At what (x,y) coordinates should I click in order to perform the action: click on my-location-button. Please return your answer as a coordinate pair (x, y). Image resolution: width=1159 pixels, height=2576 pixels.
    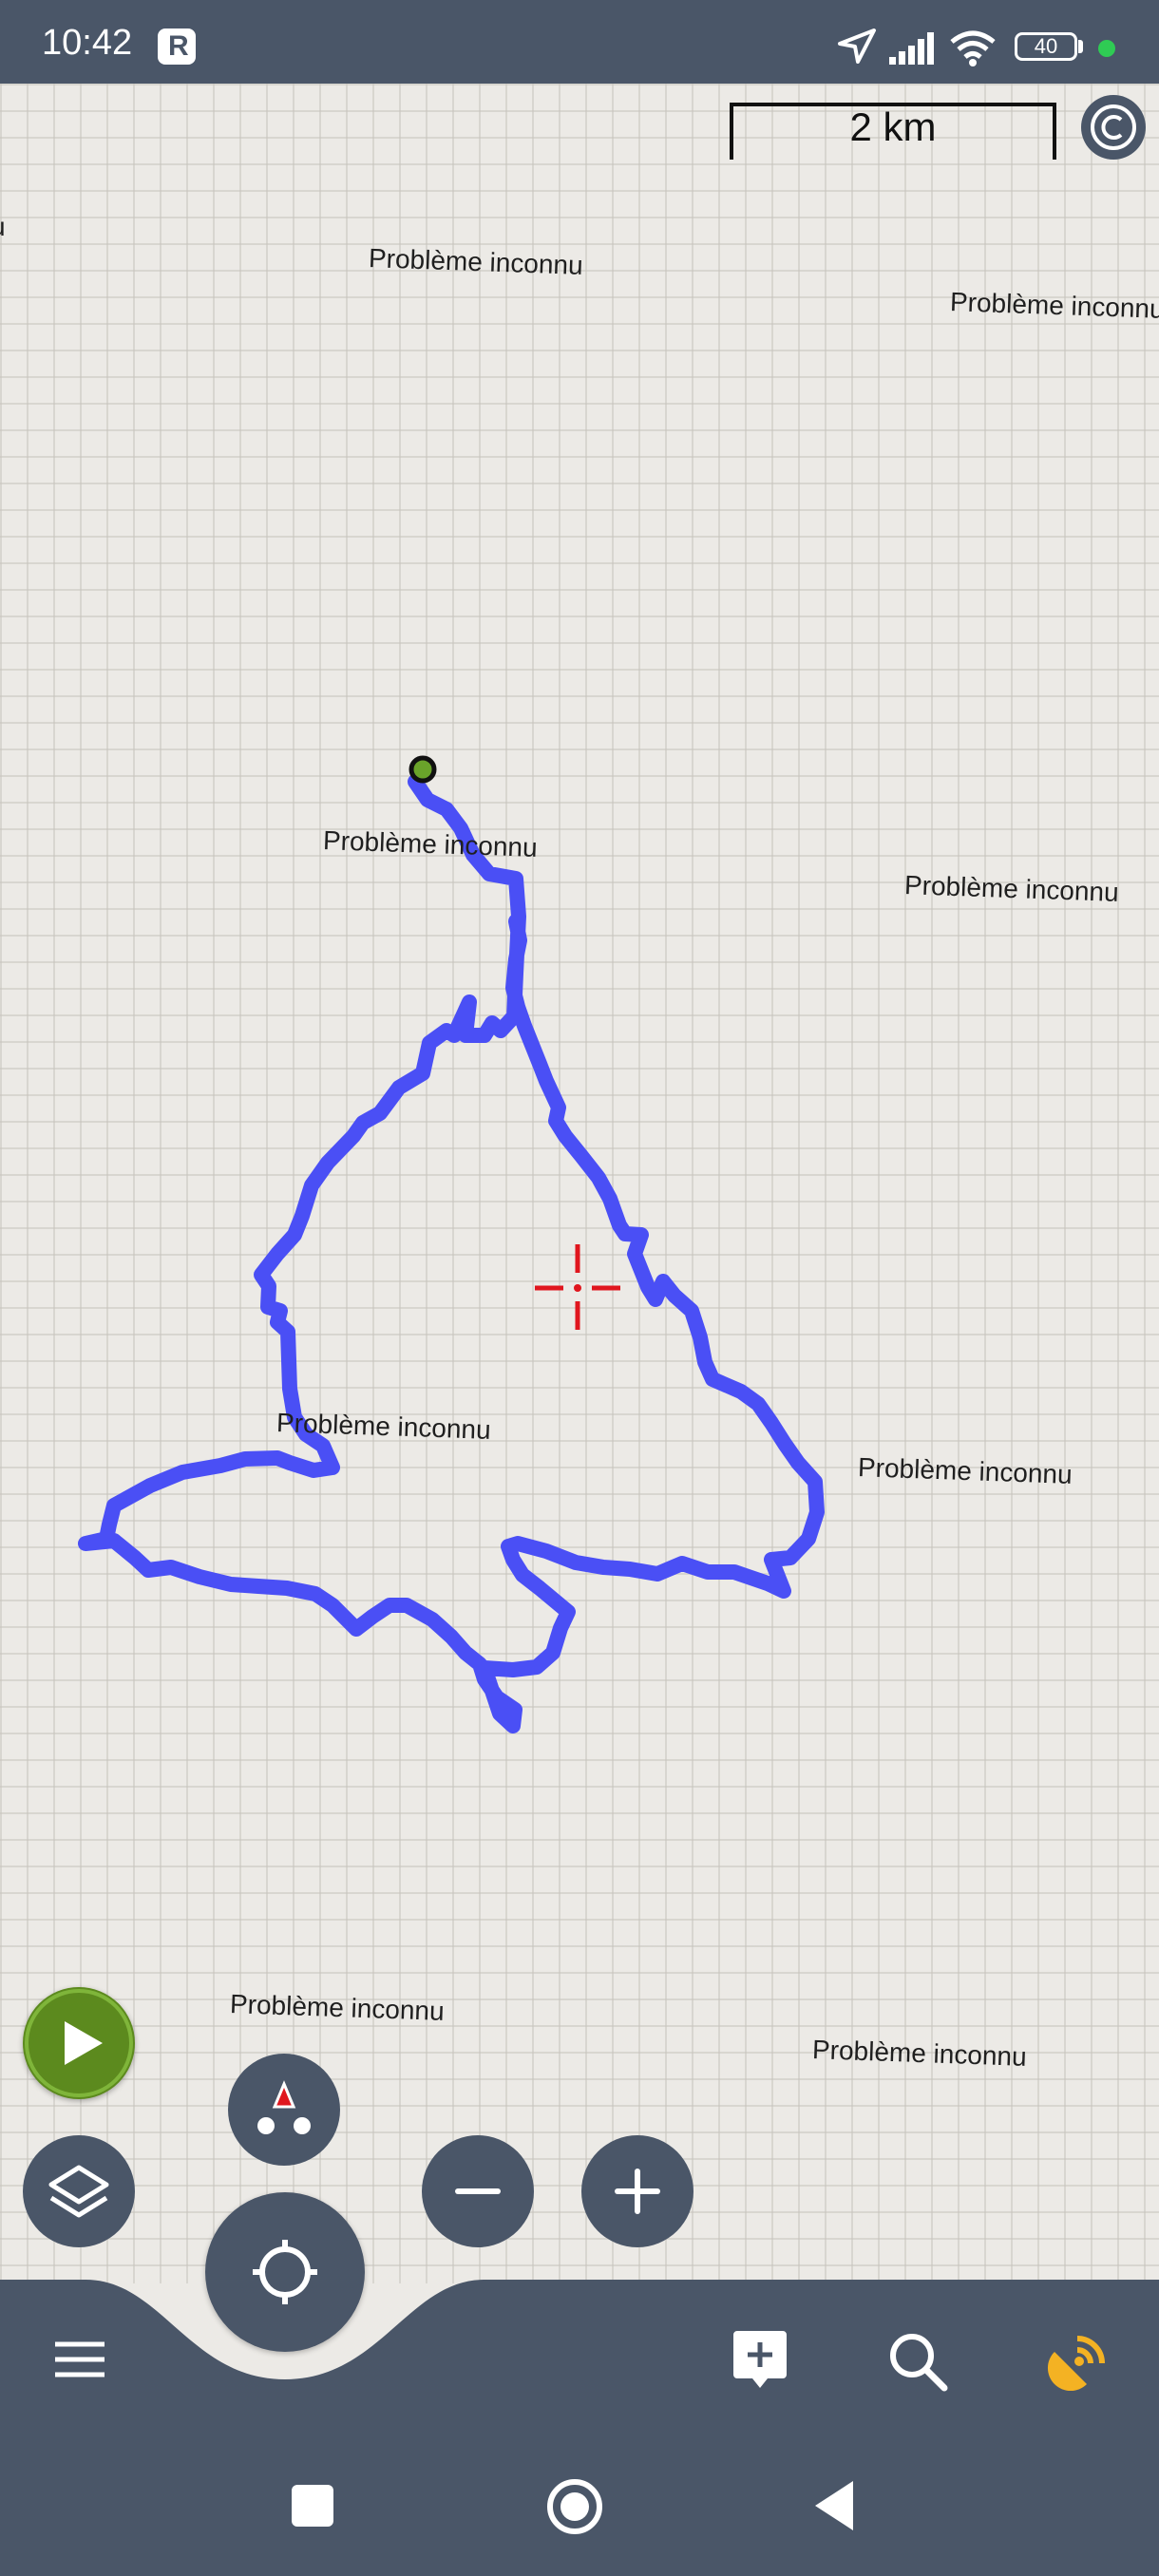
    Looking at the image, I should click on (285, 2272).